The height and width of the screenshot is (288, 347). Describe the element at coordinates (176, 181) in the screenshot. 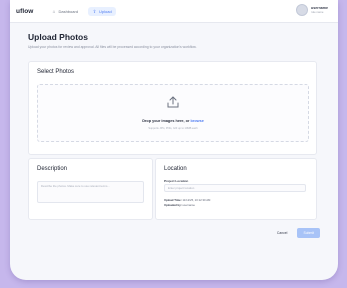

I see `project-location-label: Project Location` at that location.